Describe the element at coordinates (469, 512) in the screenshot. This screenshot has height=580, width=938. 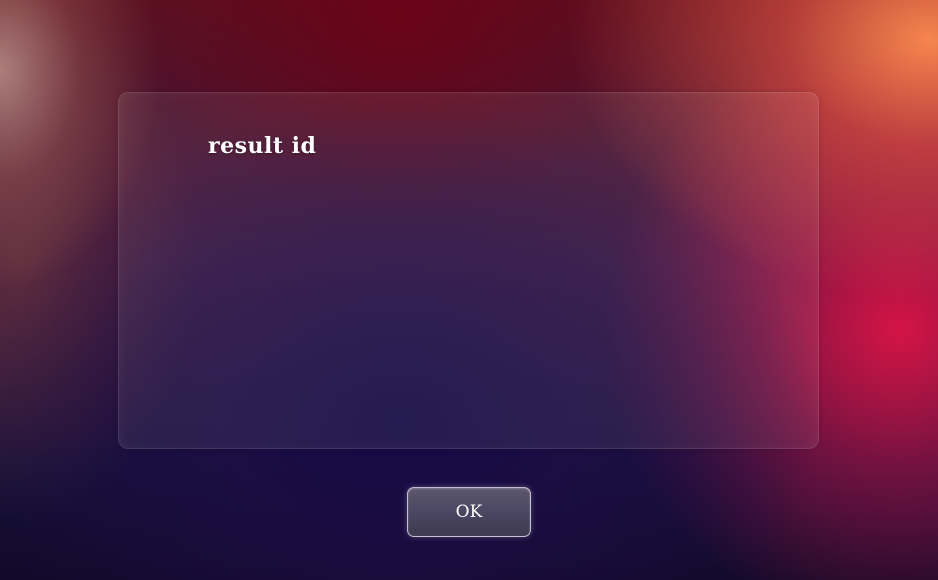
I see `ok-button: OK` at that location.